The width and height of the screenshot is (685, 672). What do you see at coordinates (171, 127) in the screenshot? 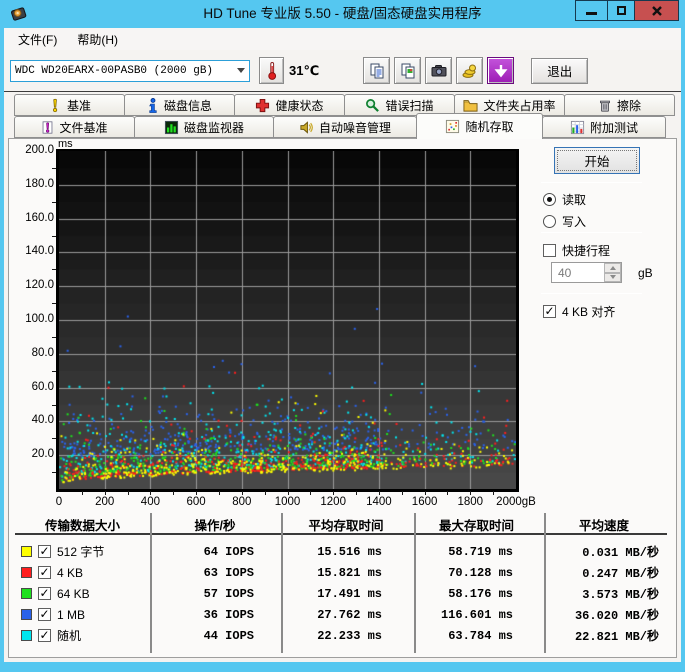
I see `disk-monitor-icon` at bounding box center [171, 127].